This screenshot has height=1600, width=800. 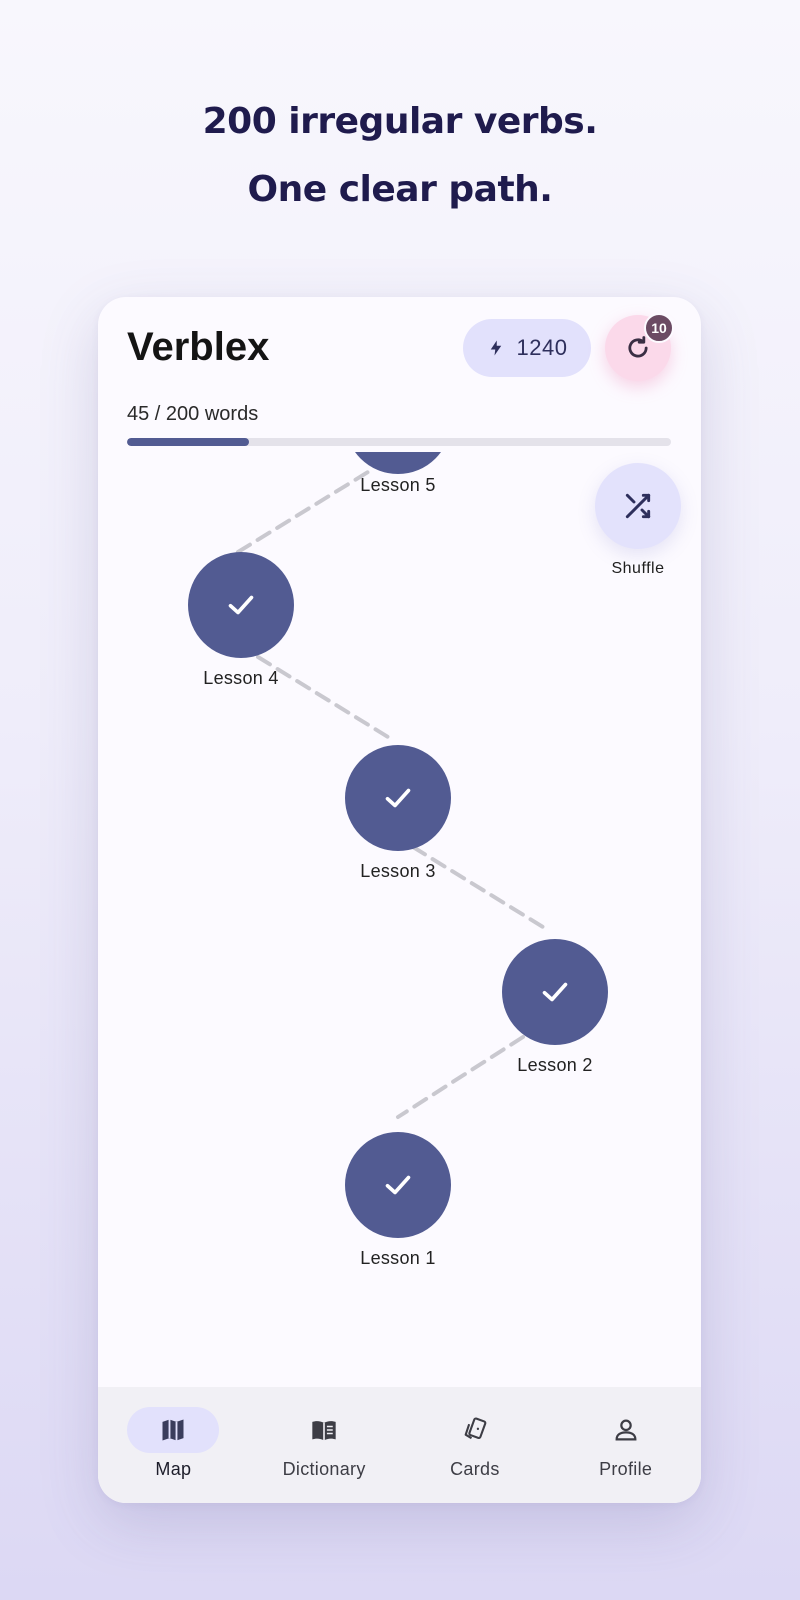 I want to click on nav-label-profile: Profile, so click(x=626, y=1469).